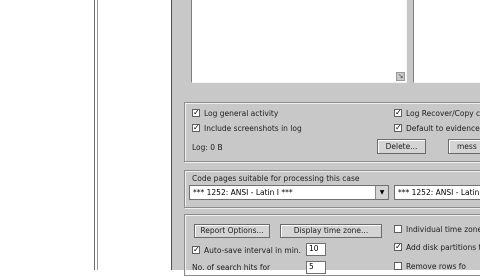 The image size is (480, 276). What do you see at coordinates (400, 76) in the screenshot?
I see `resize-grip-icon: ↘` at bounding box center [400, 76].